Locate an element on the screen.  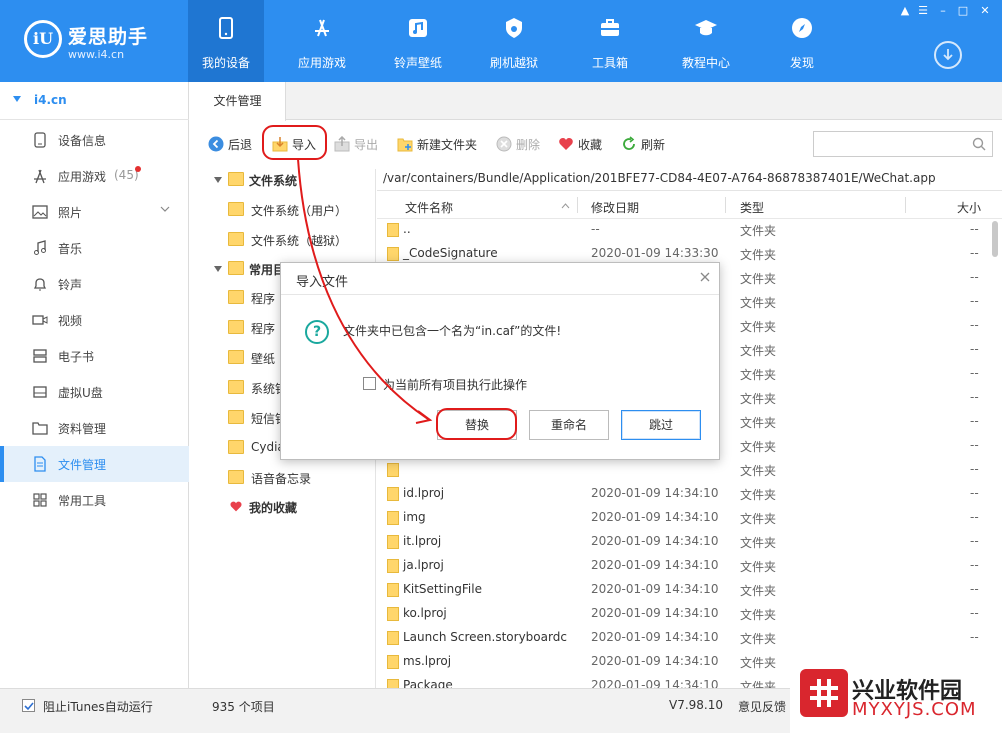
replace-button: 替换 is located at coordinates (477, 425).